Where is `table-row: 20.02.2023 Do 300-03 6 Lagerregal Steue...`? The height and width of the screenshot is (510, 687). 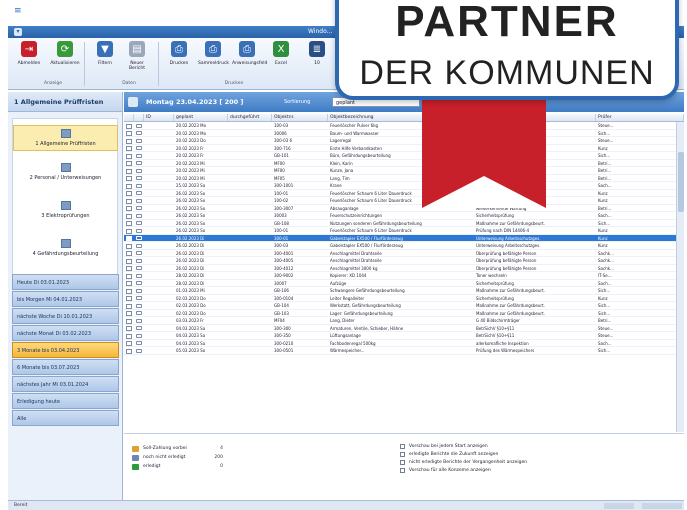 table-row: 20.02.2023 Do 300-03 6 Lagerregal Steue... is located at coordinates (404, 141).